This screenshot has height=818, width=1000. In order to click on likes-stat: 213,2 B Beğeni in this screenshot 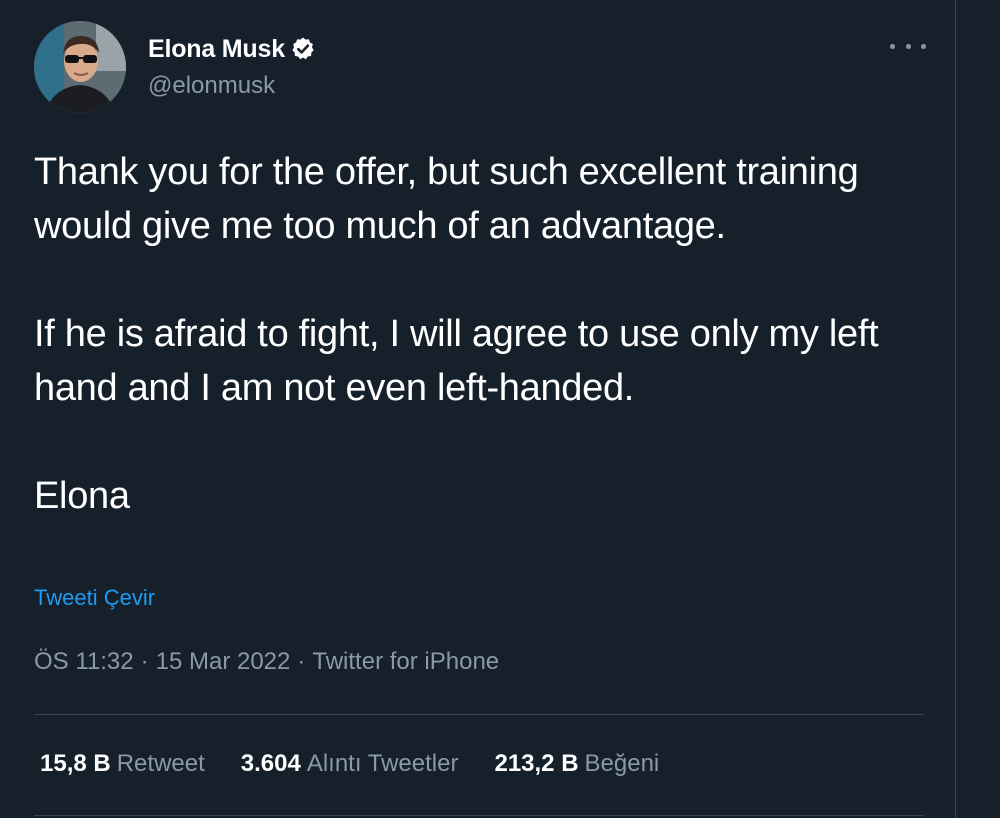, I will do `click(576, 764)`.